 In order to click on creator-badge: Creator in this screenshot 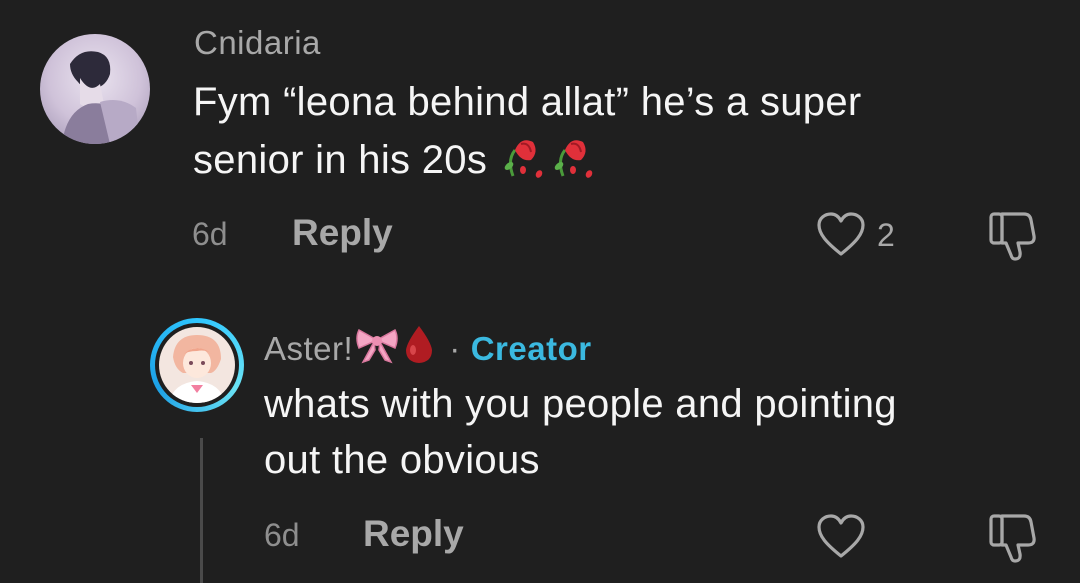, I will do `click(531, 348)`.